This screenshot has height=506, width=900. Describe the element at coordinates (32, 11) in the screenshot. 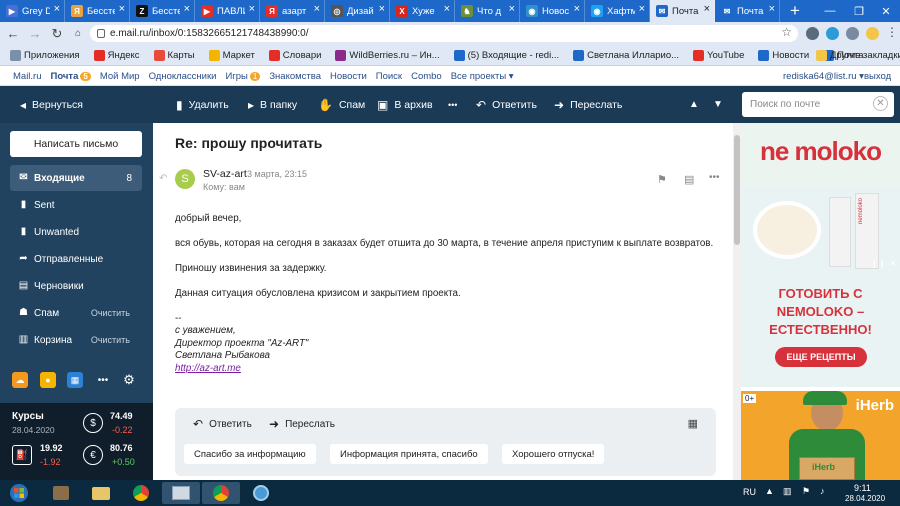

I see `browser-tab: ▶ Grey D ×` at that location.